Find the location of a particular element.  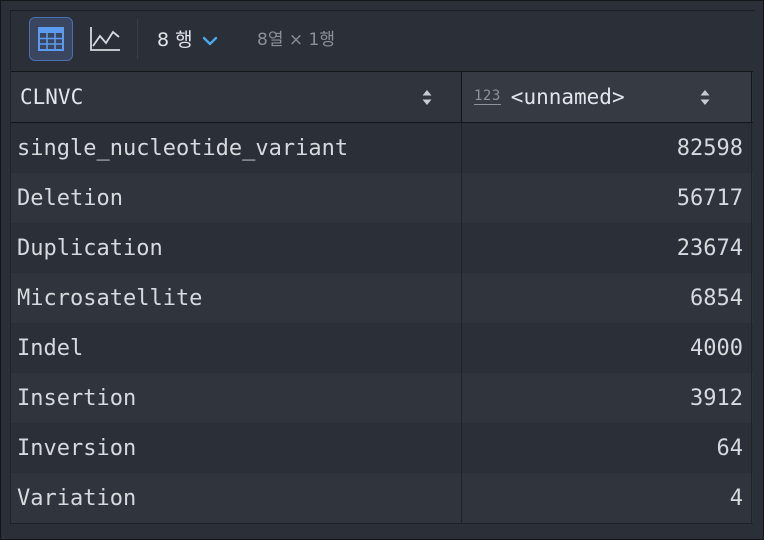

cell-clnvc: Indel is located at coordinates (236, 348).